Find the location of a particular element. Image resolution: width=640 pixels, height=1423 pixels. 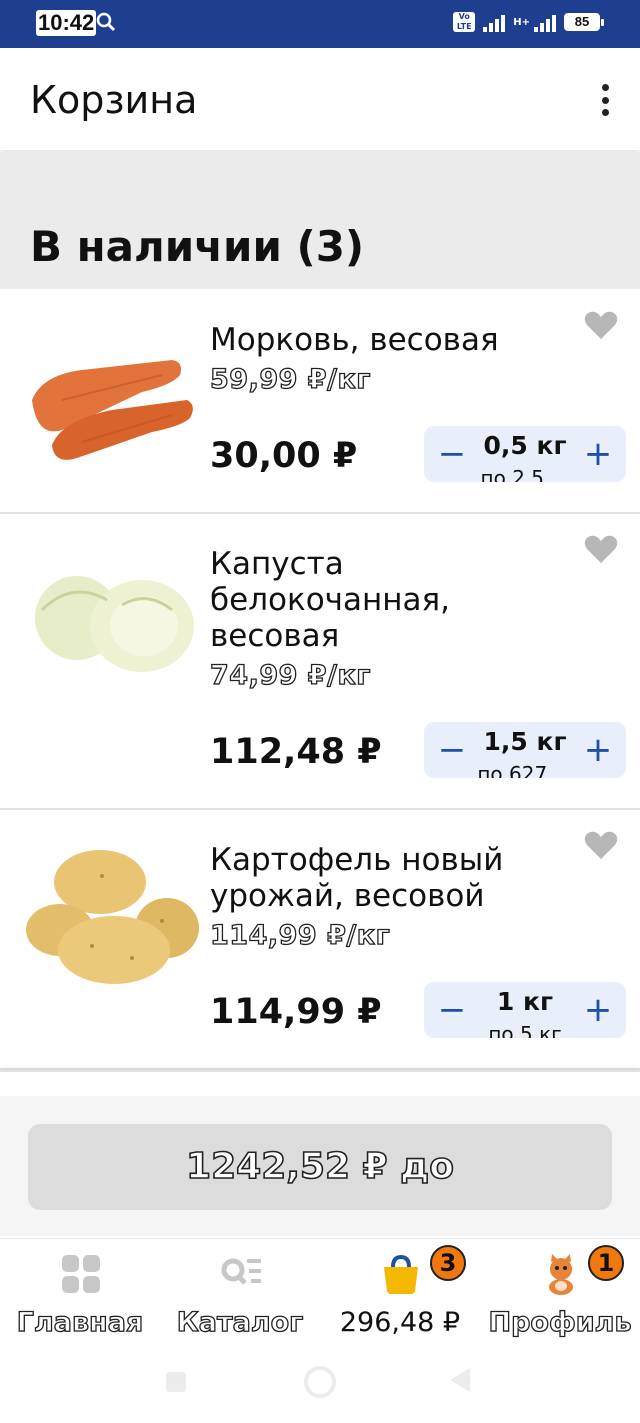

status-time: 10:42 is located at coordinates (66, 23).